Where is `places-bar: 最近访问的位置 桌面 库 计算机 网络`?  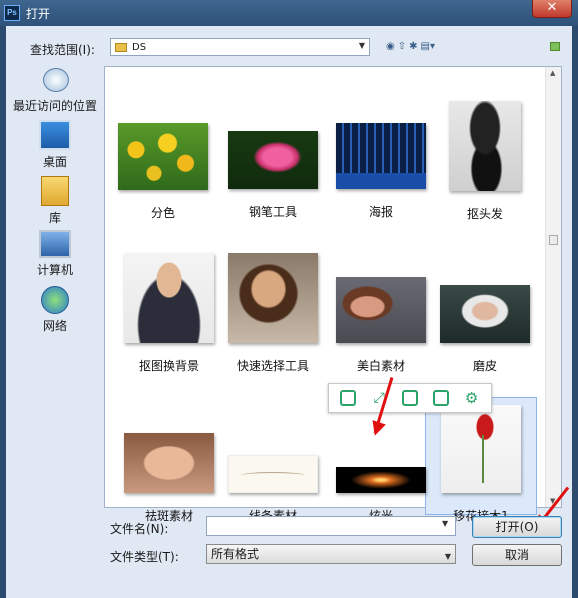
places-bar: 最近访问的位置 桌面 库 计算机 网络 is located at coordinates (55, 209).